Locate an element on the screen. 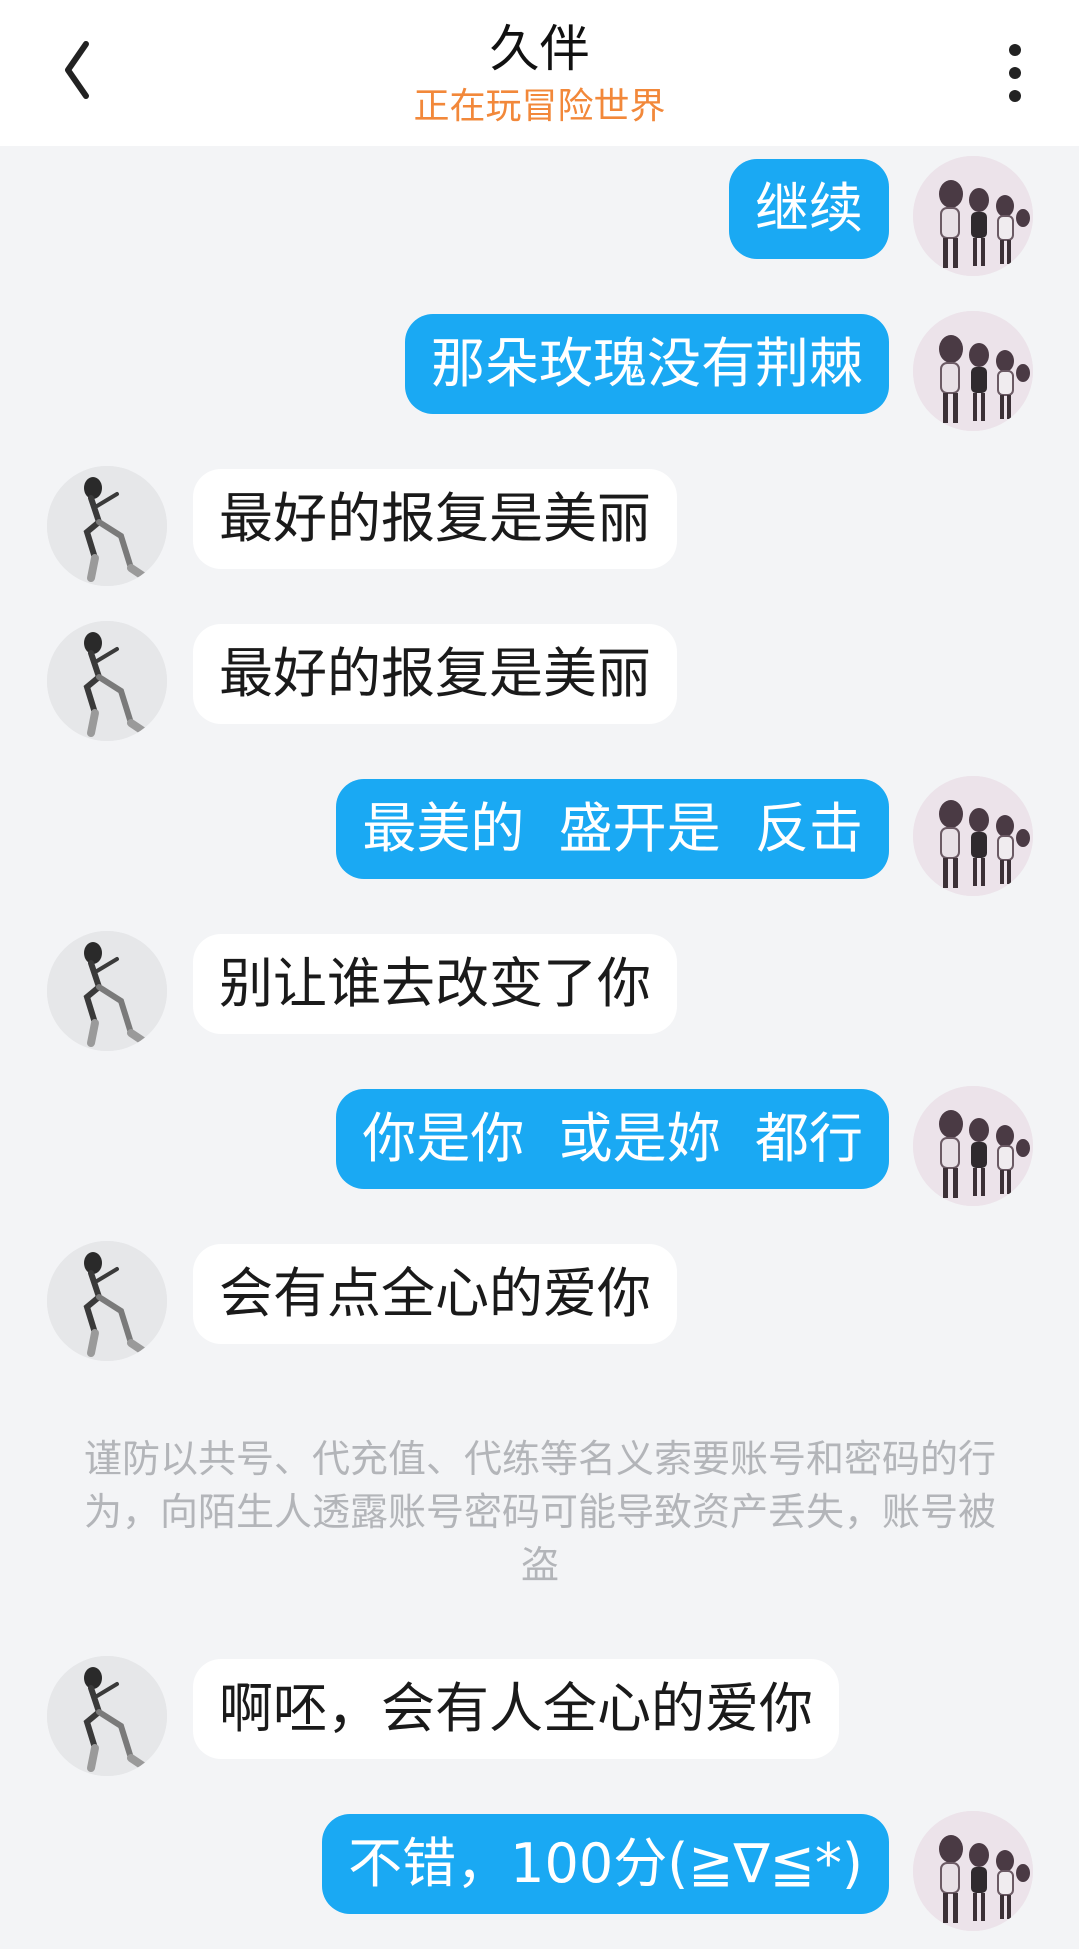 The image size is (1079, 1949). message-row: 最美的 盛开是 反击 is located at coordinates (539, 836).